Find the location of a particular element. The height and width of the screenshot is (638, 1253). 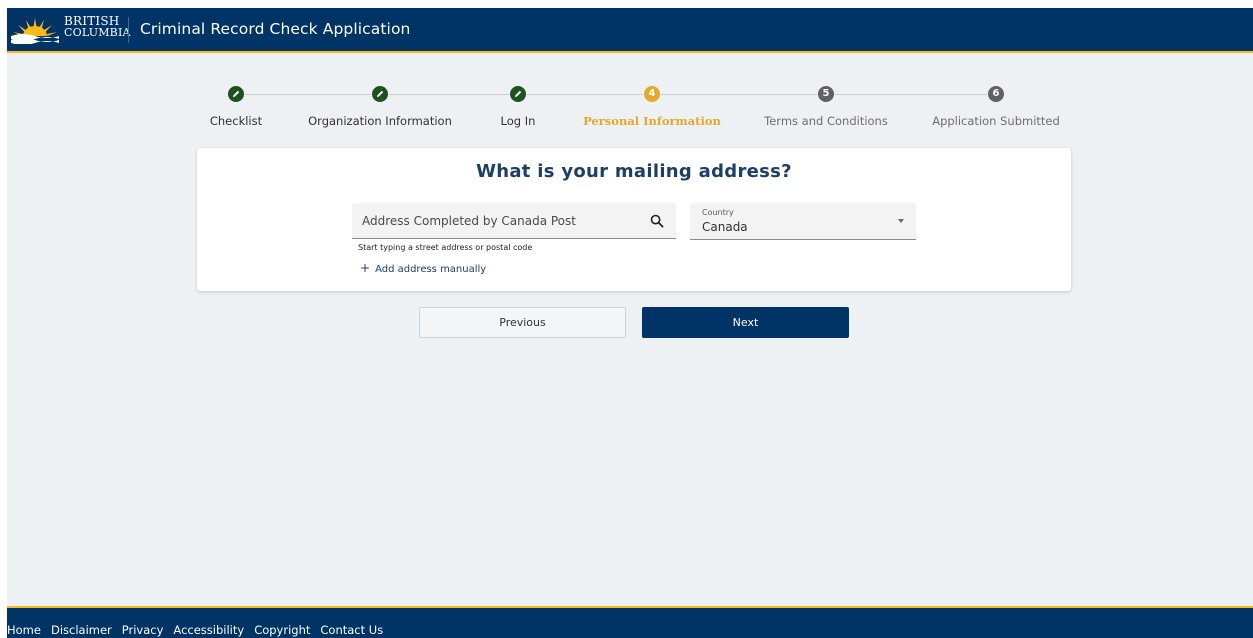

step-label: Personal Information is located at coordinates (652, 121).